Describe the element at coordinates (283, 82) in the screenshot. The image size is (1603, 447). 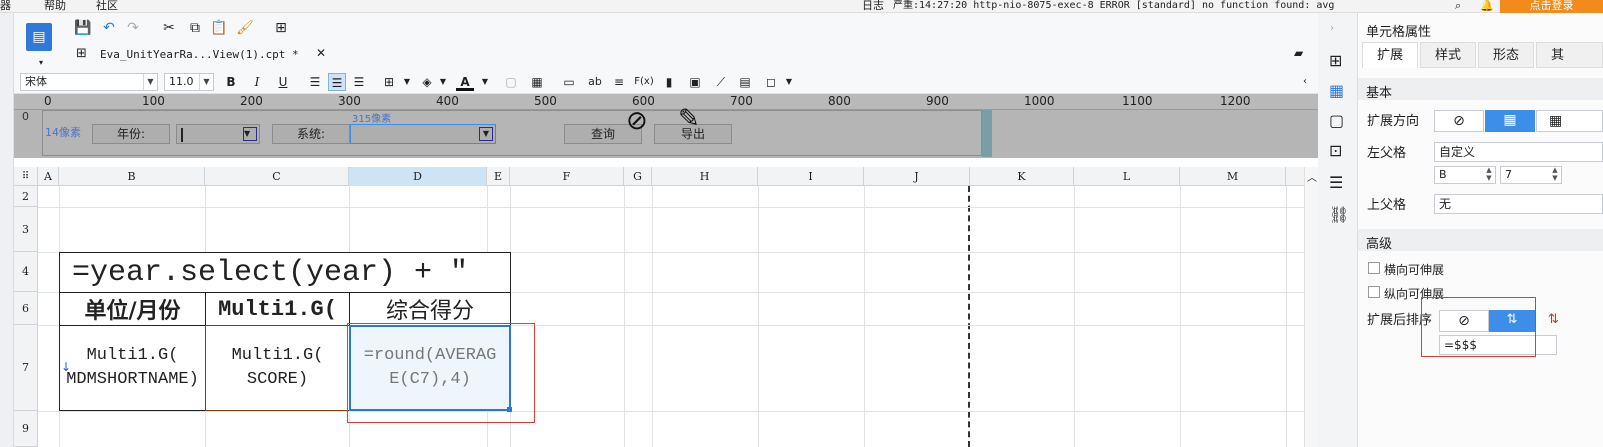
I see `underline-button: U` at that location.